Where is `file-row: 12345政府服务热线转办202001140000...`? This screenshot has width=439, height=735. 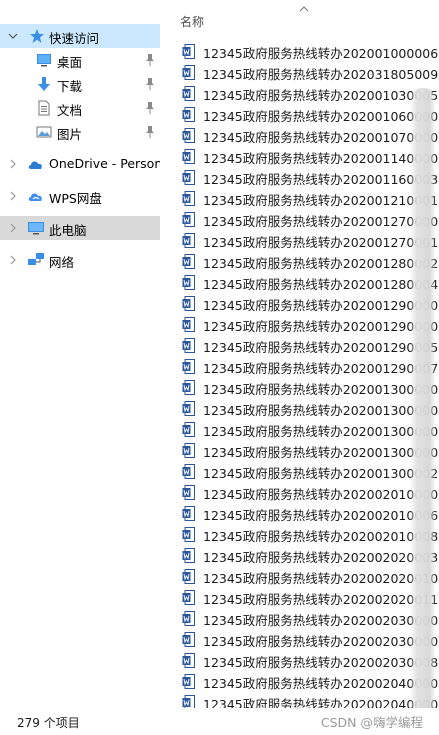
file-row: 12345政府服务热线转办202001140000... is located at coordinates (305, 156).